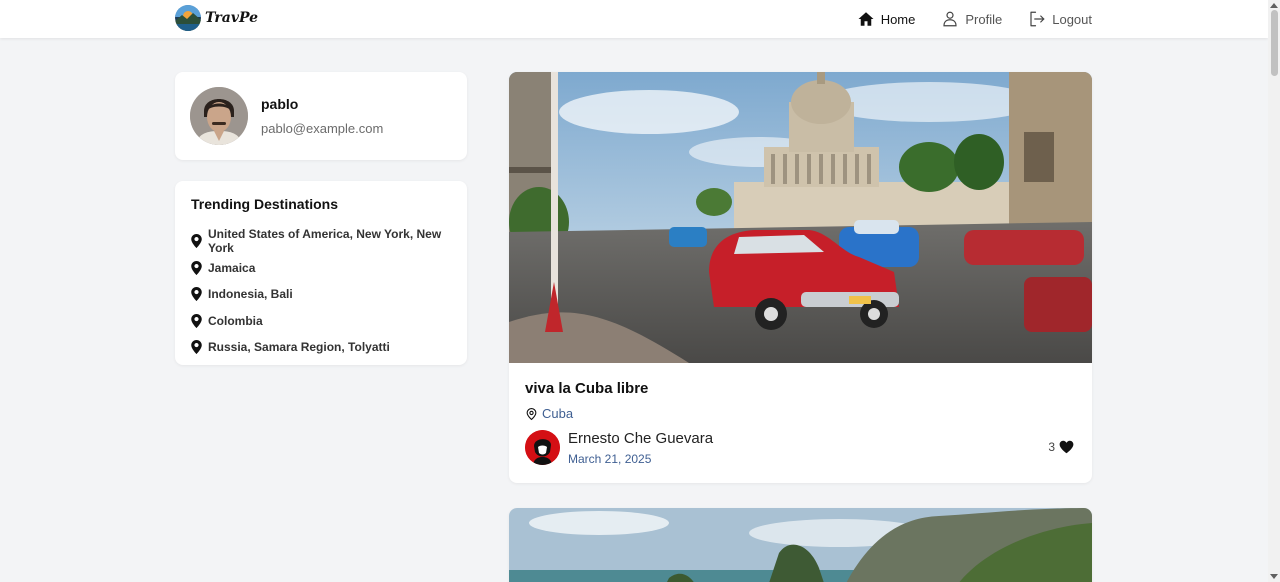  I want to click on profile-card: pablo pablo@example.com, so click(321, 116).